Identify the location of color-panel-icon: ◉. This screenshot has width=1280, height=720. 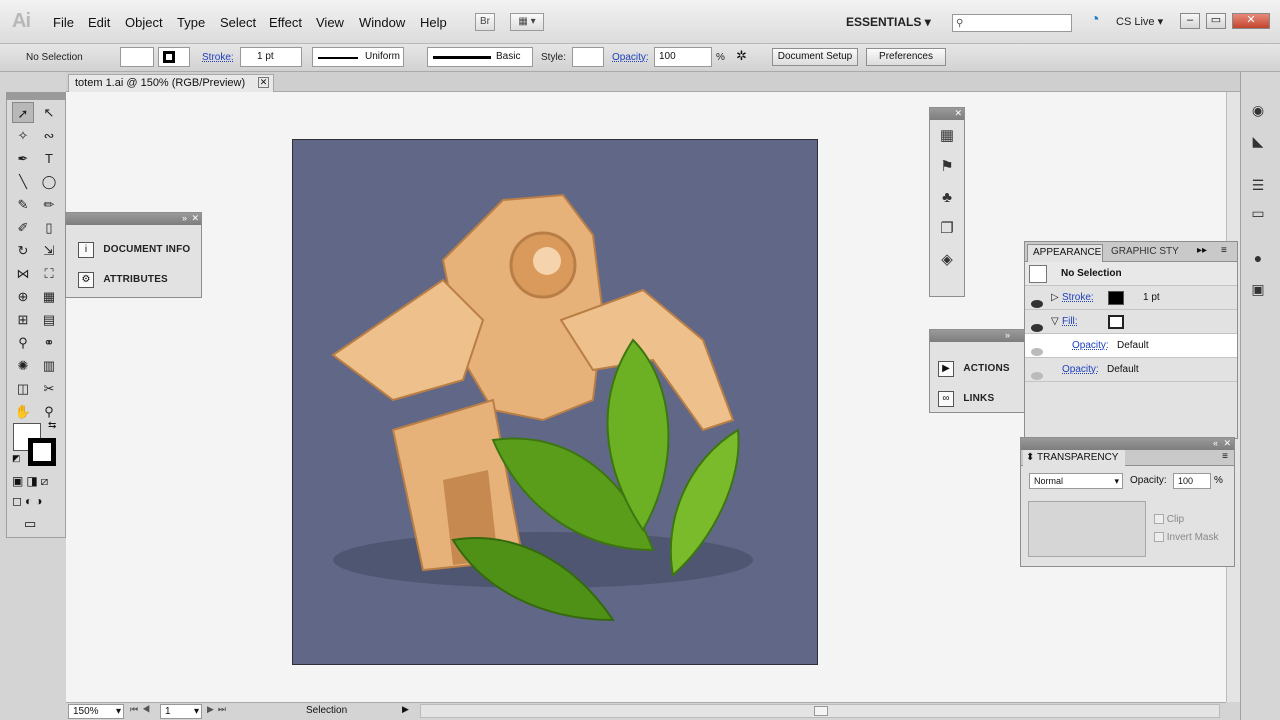
(1258, 110).